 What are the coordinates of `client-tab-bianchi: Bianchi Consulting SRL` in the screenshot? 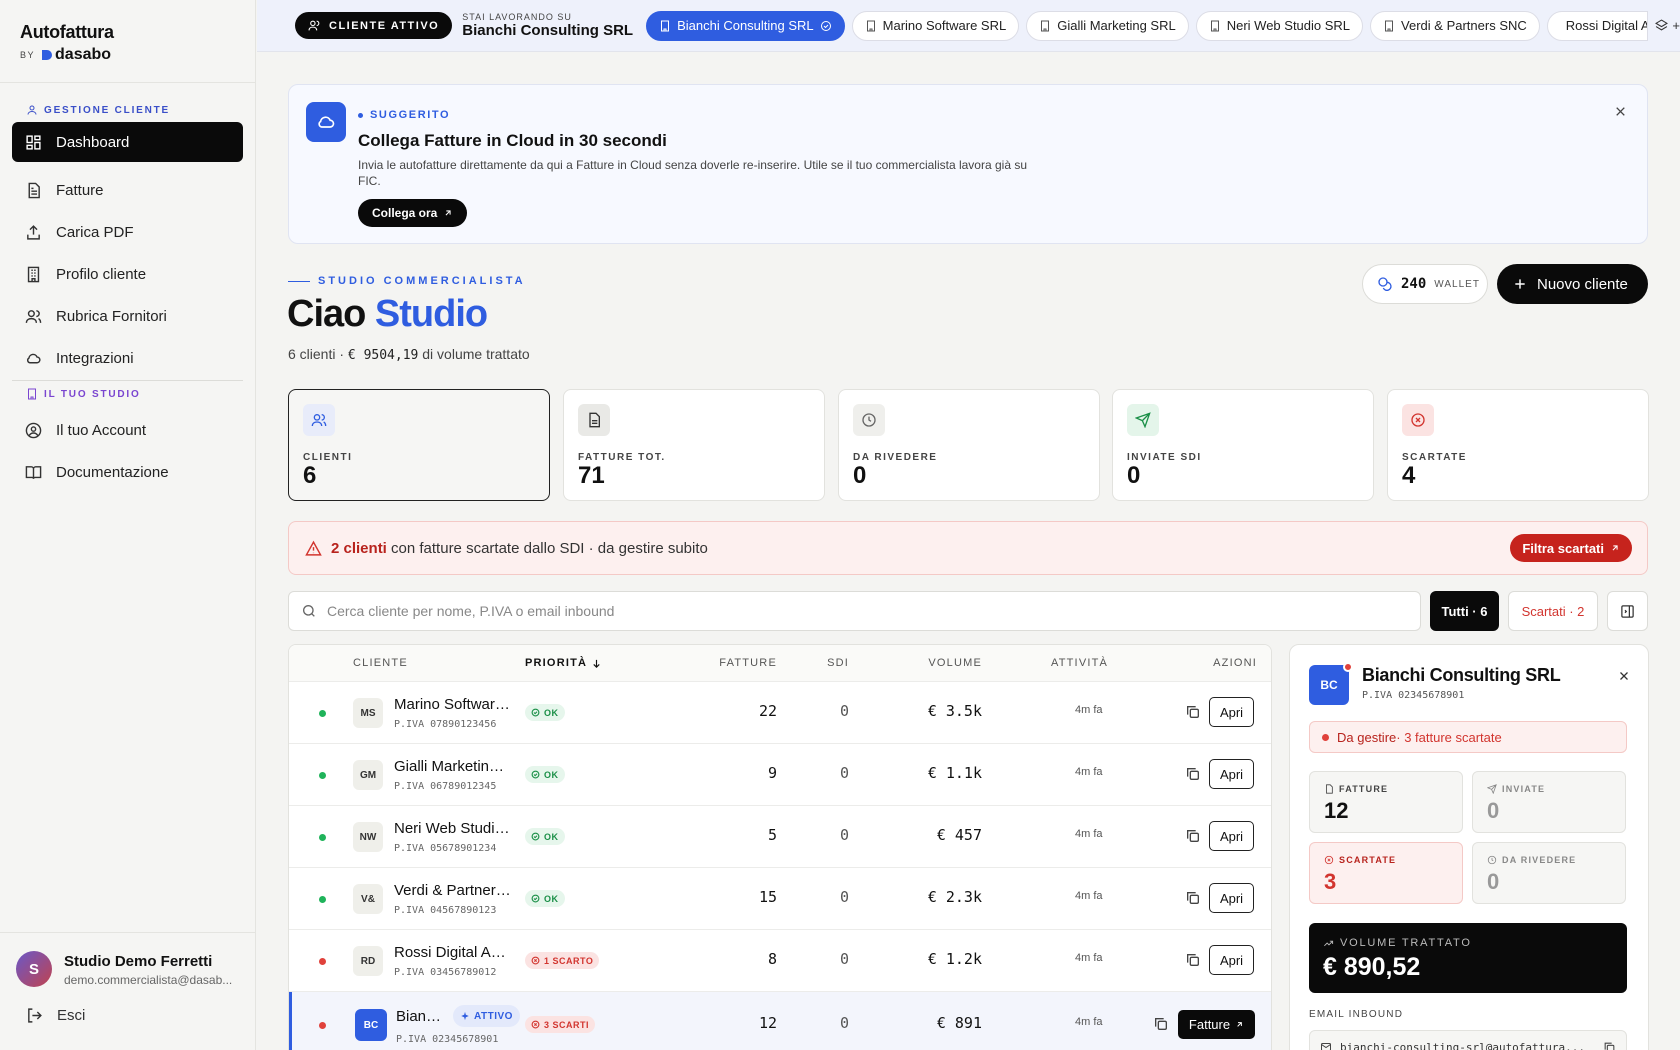 It's located at (745, 25).